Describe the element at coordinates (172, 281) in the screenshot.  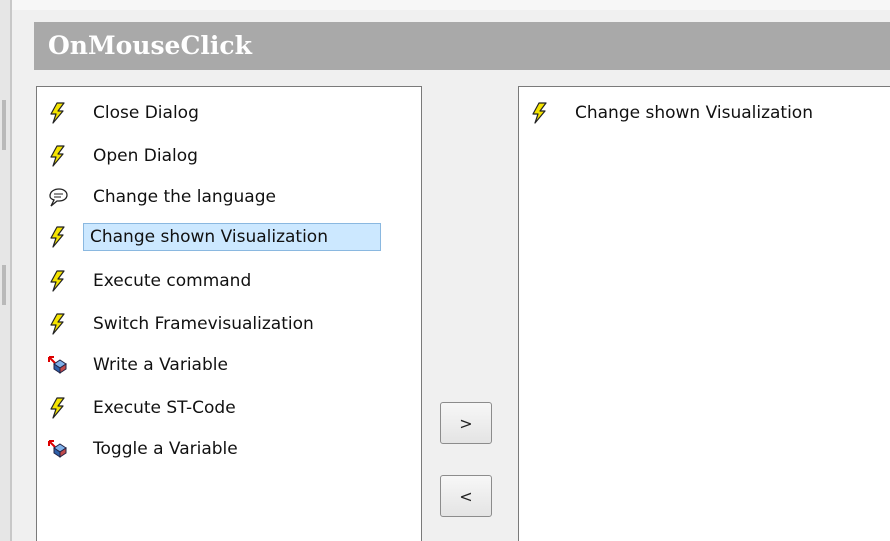
I see `list-item-label: Execute command` at that location.